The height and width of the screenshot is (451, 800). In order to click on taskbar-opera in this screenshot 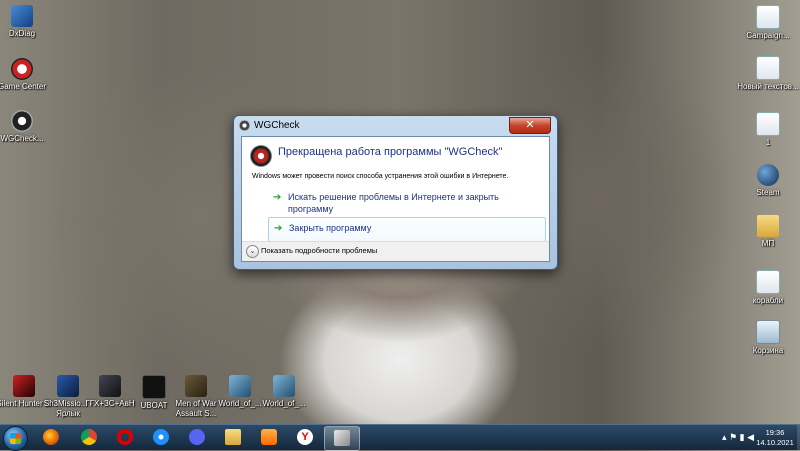, I will do `click(125, 437)`.